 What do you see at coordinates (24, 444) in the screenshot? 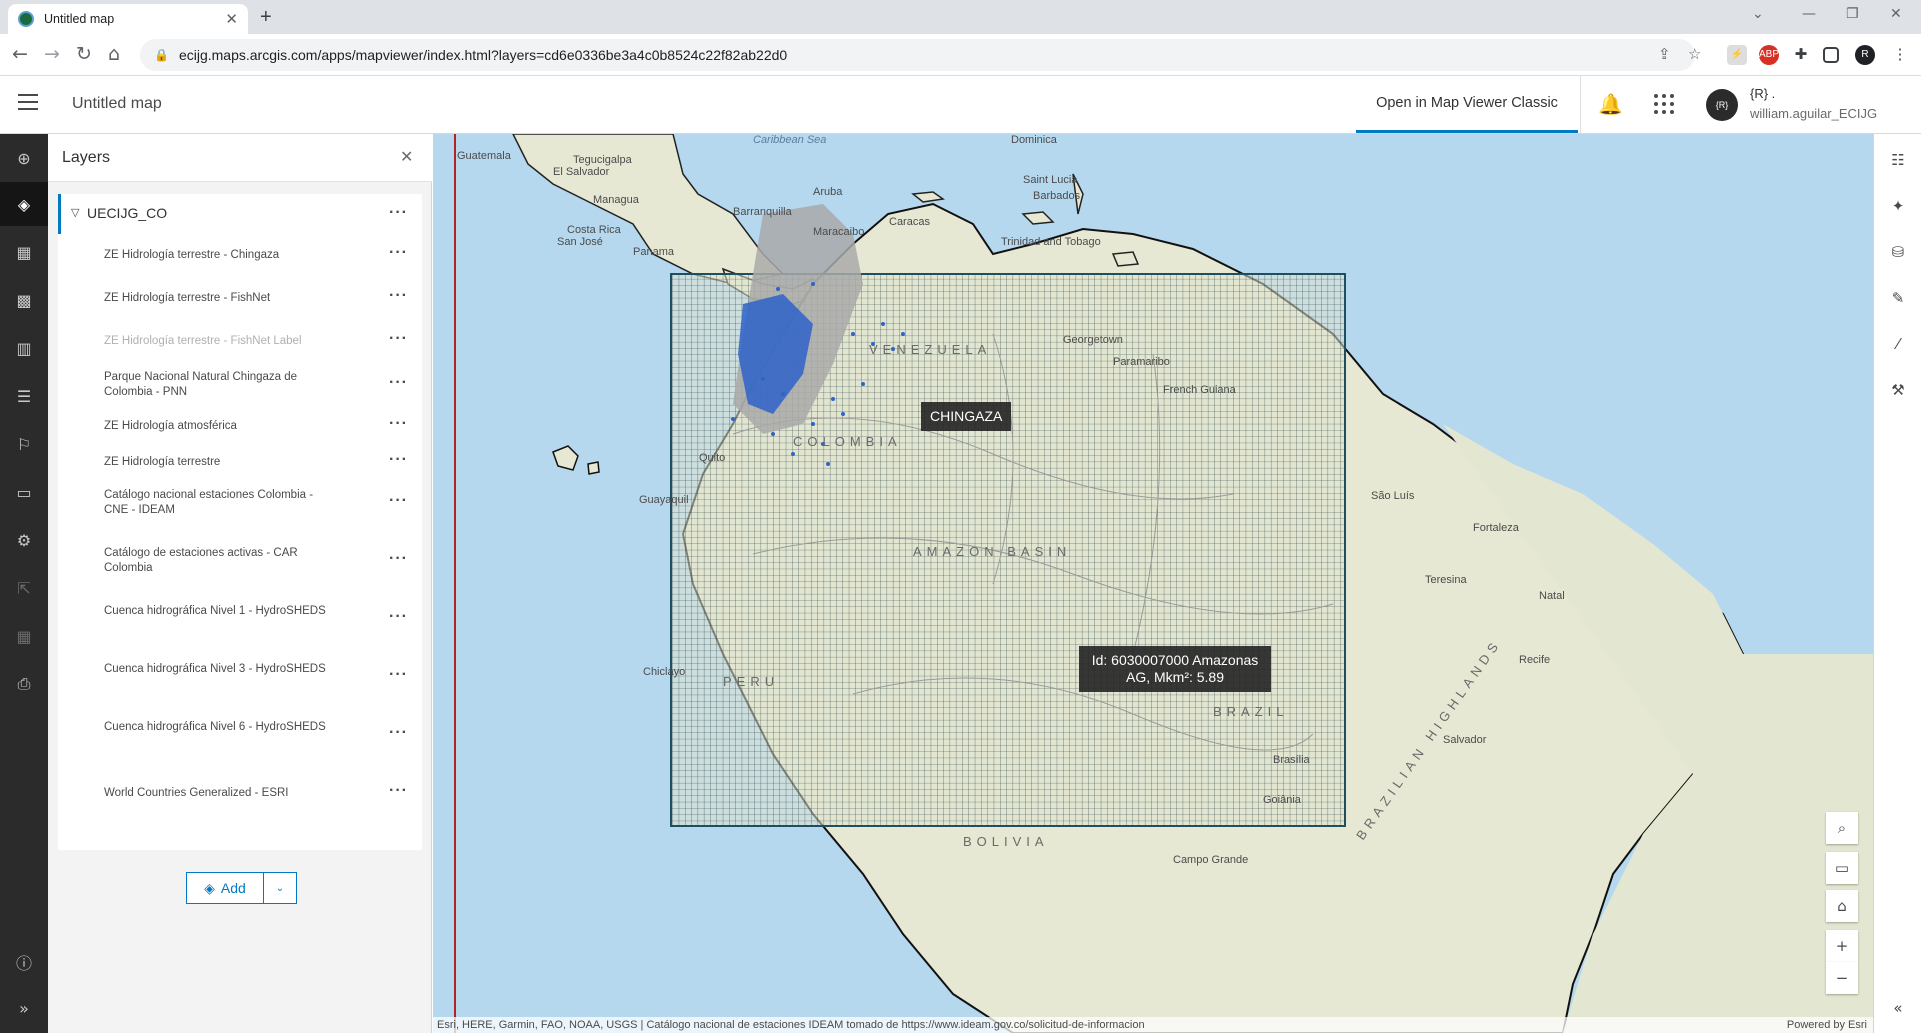
I see `bookmarks-icon: ⚐` at bounding box center [24, 444].